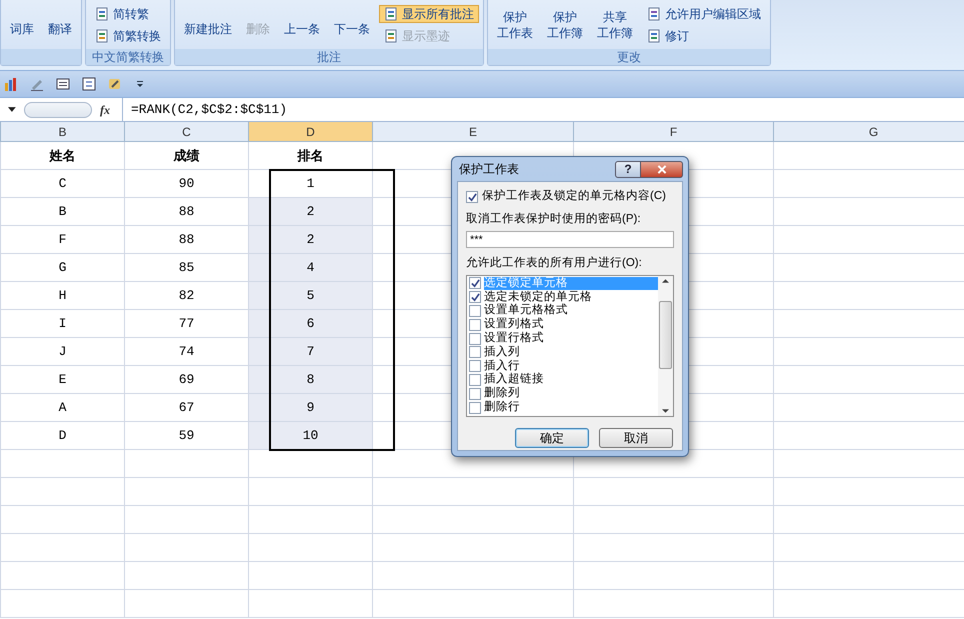 The height and width of the screenshot is (619, 964). What do you see at coordinates (554, 263) in the screenshot?
I see `field-label: 允许此工作表的所有用户进行(O):` at bounding box center [554, 263].